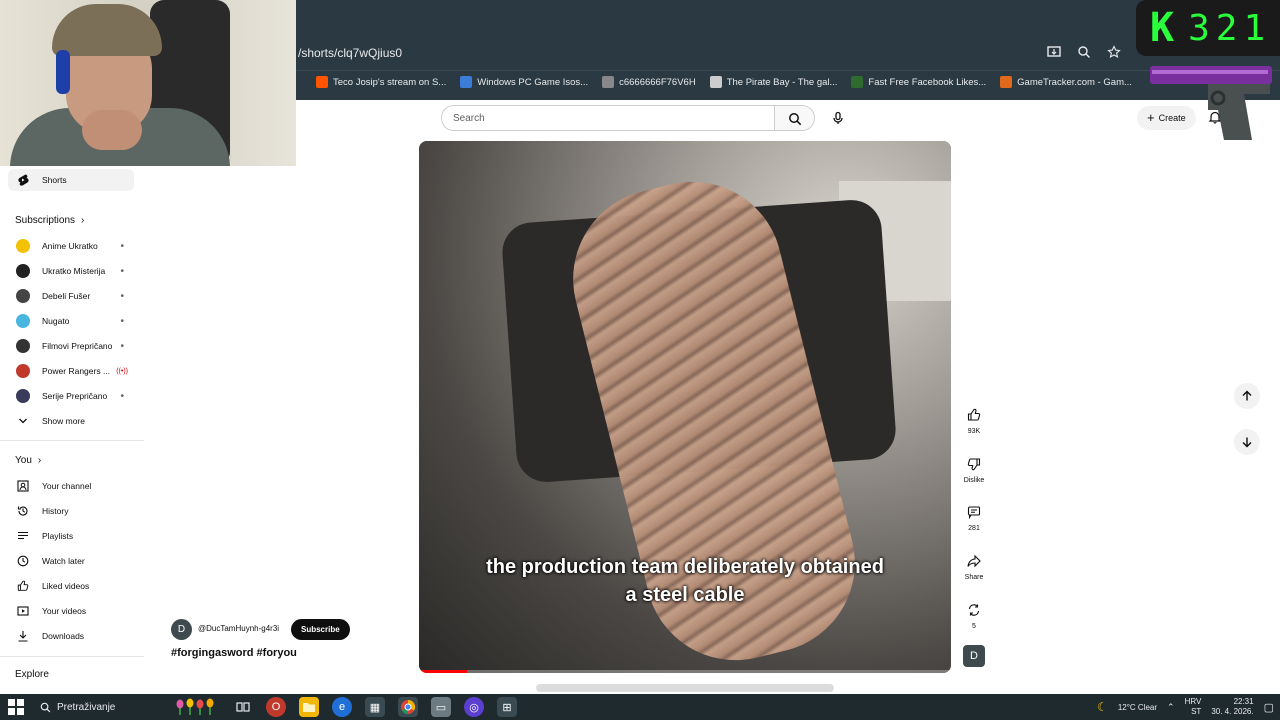  Describe the element at coordinates (71, 611) in the screenshot. I see `sidebar-item-your-videos: Your videos` at that location.